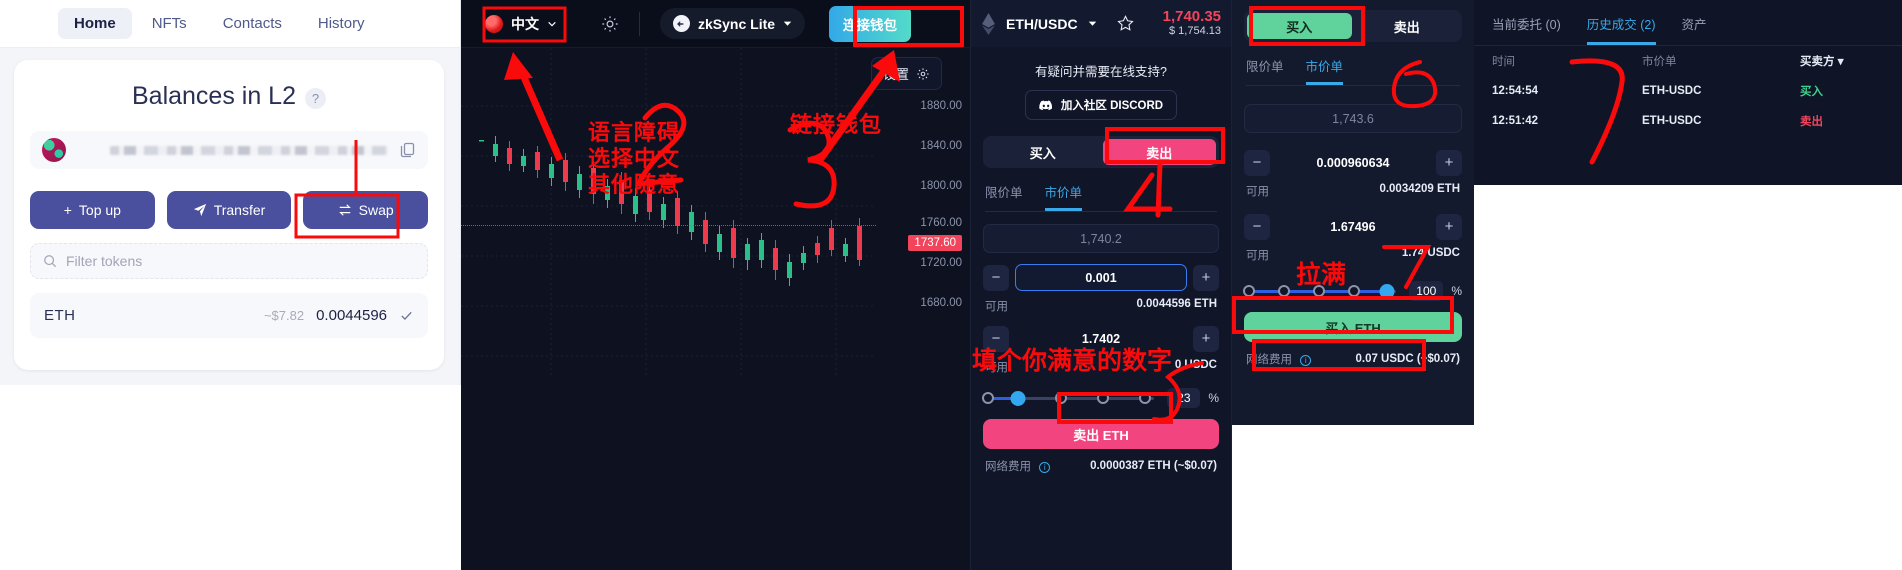  Describe the element at coordinates (941, 146) in the screenshot. I see `axis-tick-label: 1840.00` at that location.